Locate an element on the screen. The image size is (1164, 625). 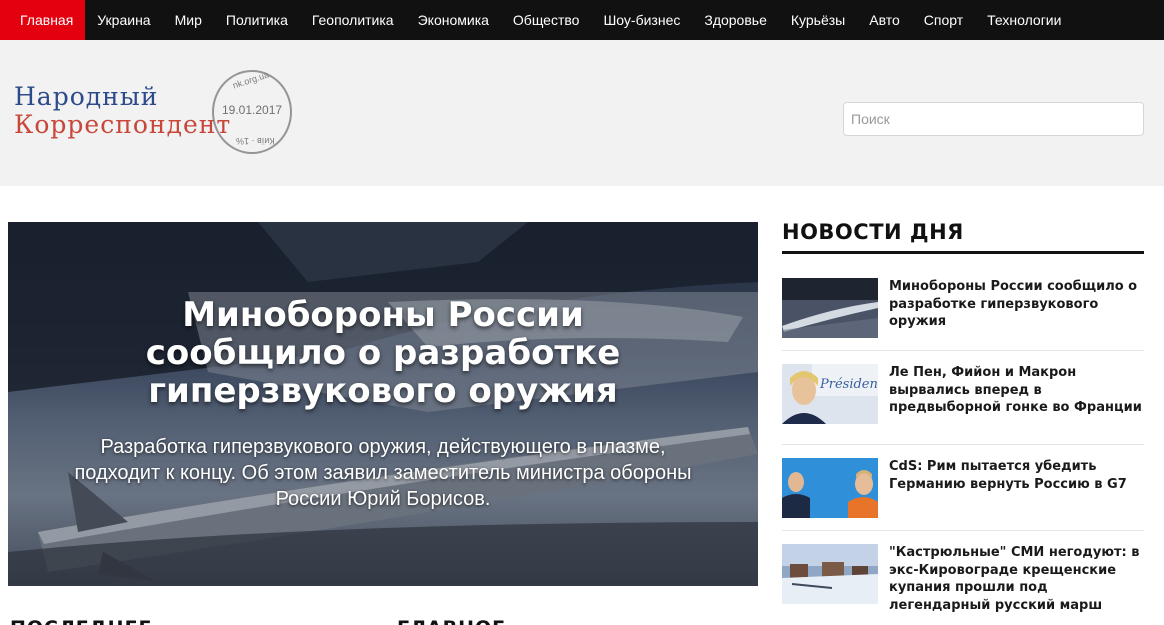
section-title-main: ГЛАВНОЕ is located at coordinates (451, 621).